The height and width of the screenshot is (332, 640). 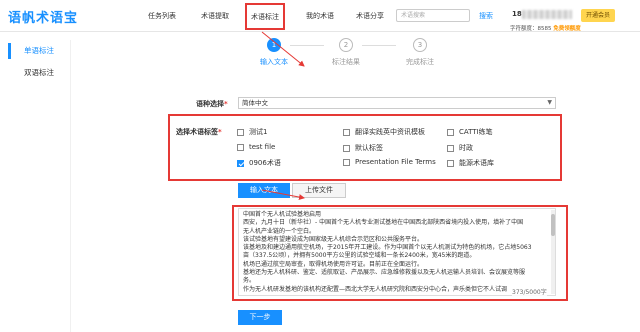 I want to click on scrollbar-thumb, so click(x=553, y=225).